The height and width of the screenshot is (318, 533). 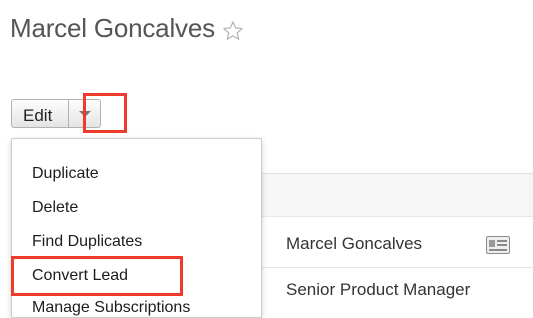 What do you see at coordinates (55, 208) in the screenshot?
I see `menu-item-delete: Delete` at bounding box center [55, 208].